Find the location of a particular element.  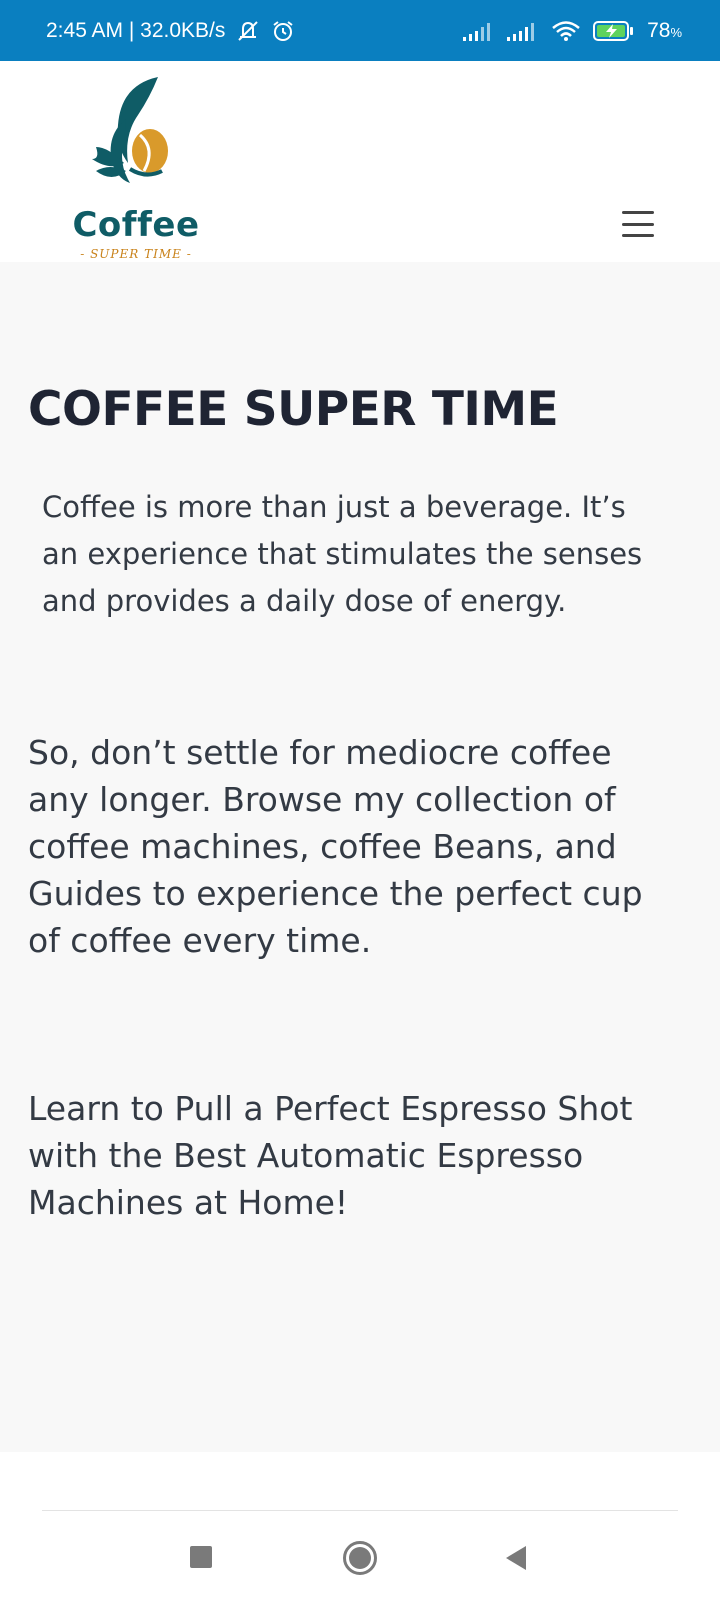

mute-icon is located at coordinates (248, 31).